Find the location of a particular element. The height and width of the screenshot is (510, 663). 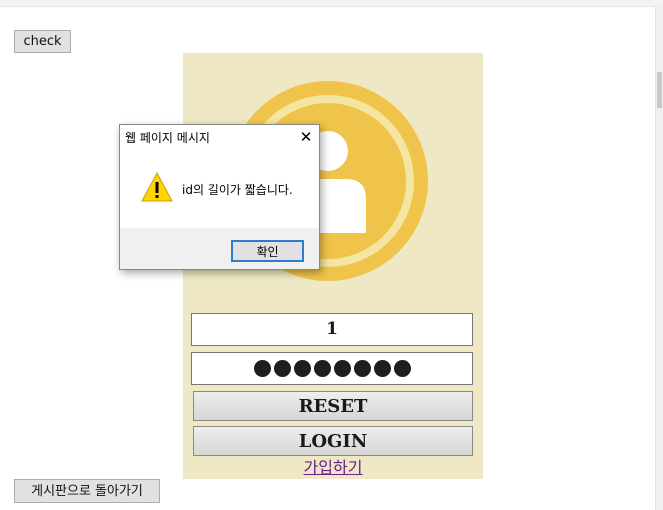

close-icon: ✕ is located at coordinates (306, 137).